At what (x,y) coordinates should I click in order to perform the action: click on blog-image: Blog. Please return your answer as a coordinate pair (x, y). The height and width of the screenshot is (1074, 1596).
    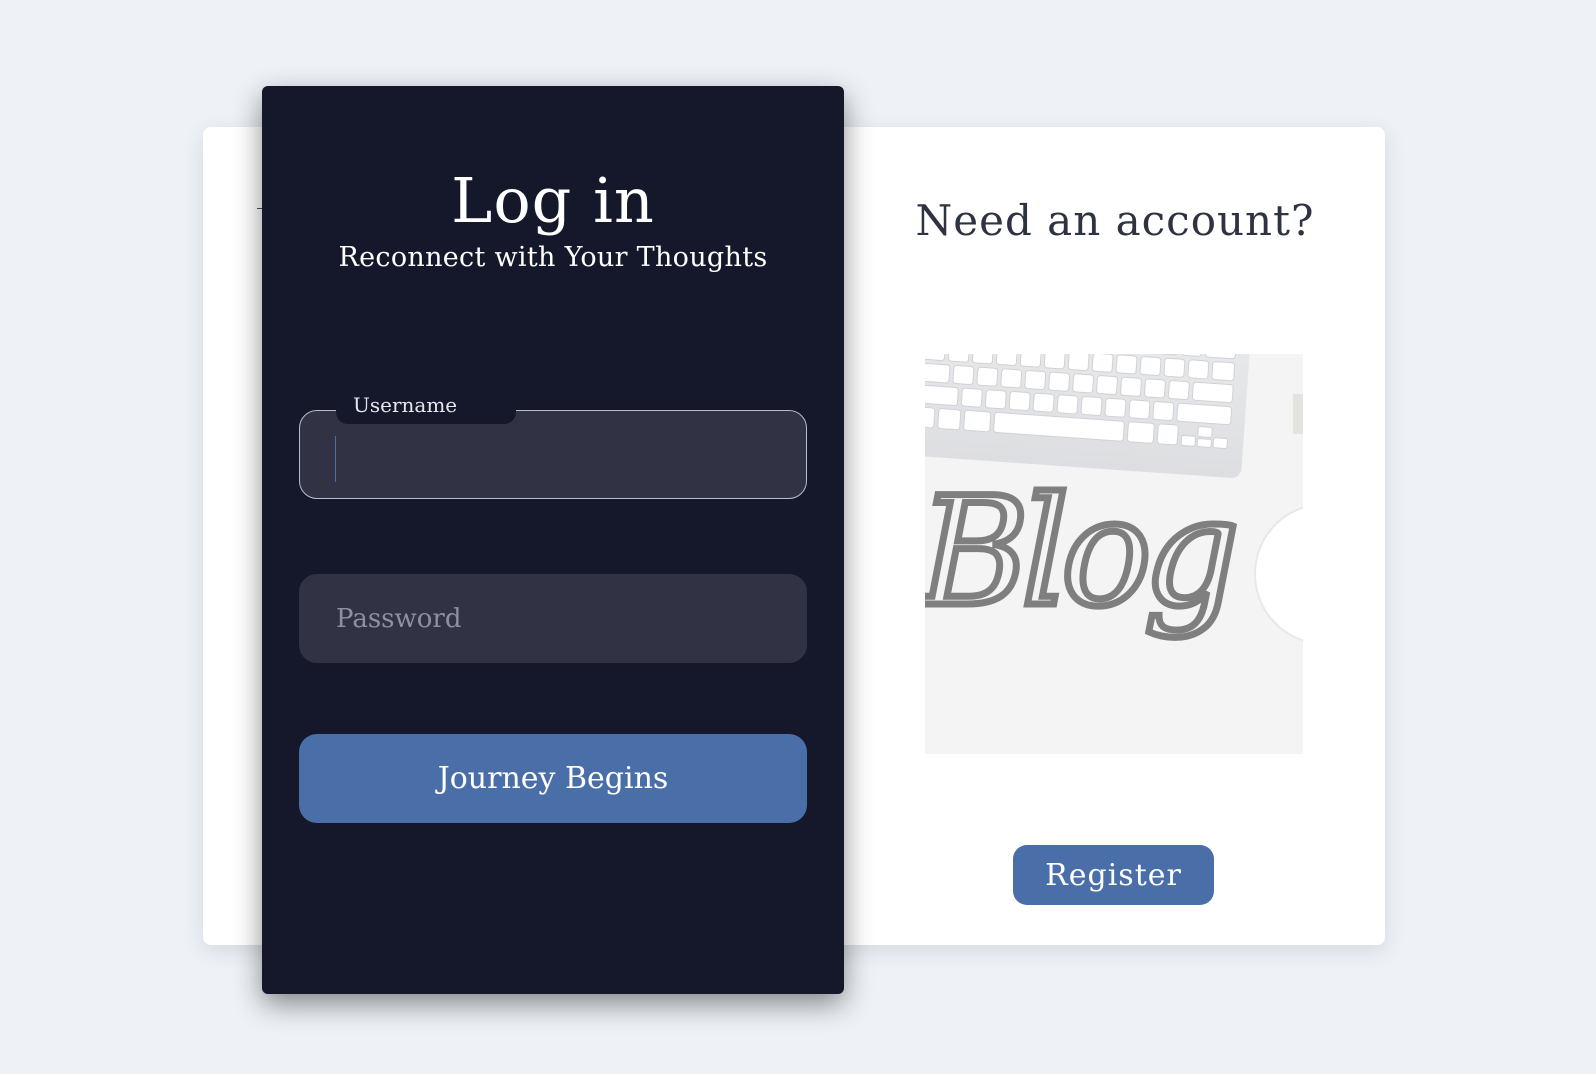
    Looking at the image, I should click on (1114, 554).